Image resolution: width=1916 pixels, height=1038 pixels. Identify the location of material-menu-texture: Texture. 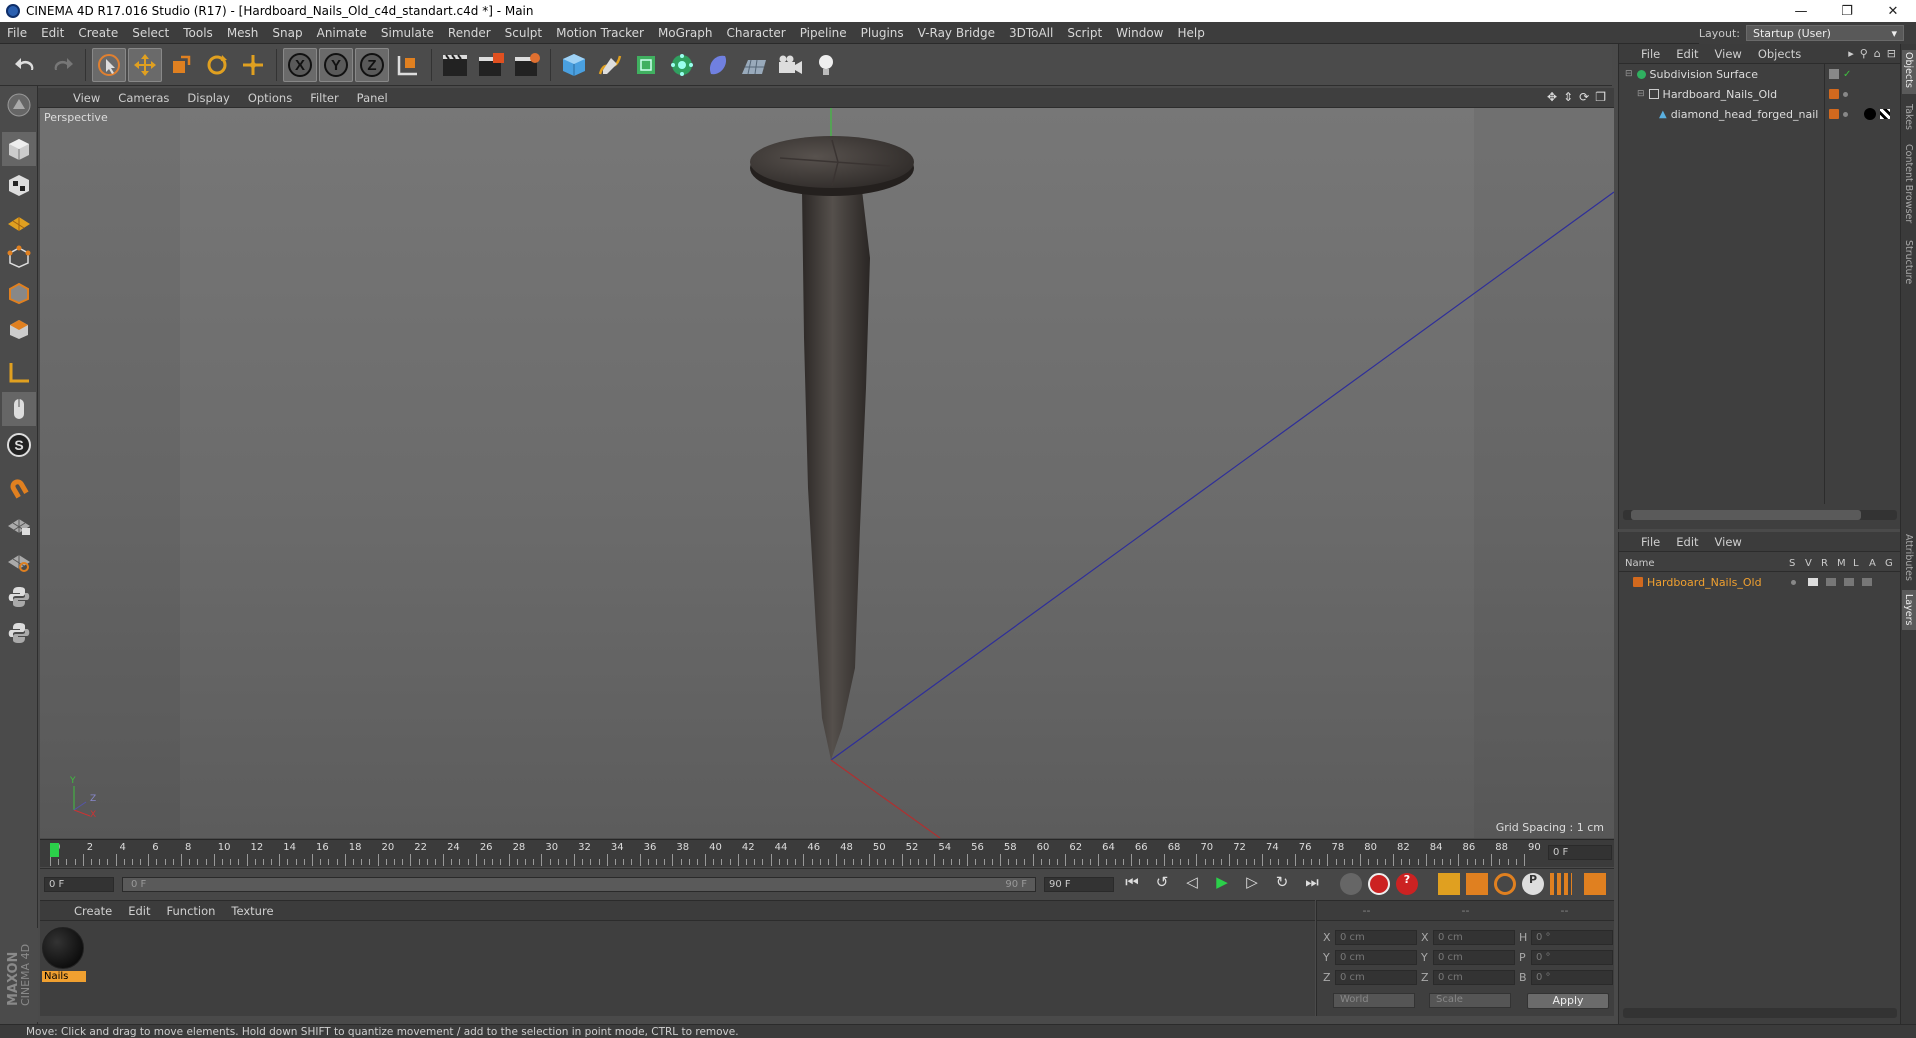
(252, 911).